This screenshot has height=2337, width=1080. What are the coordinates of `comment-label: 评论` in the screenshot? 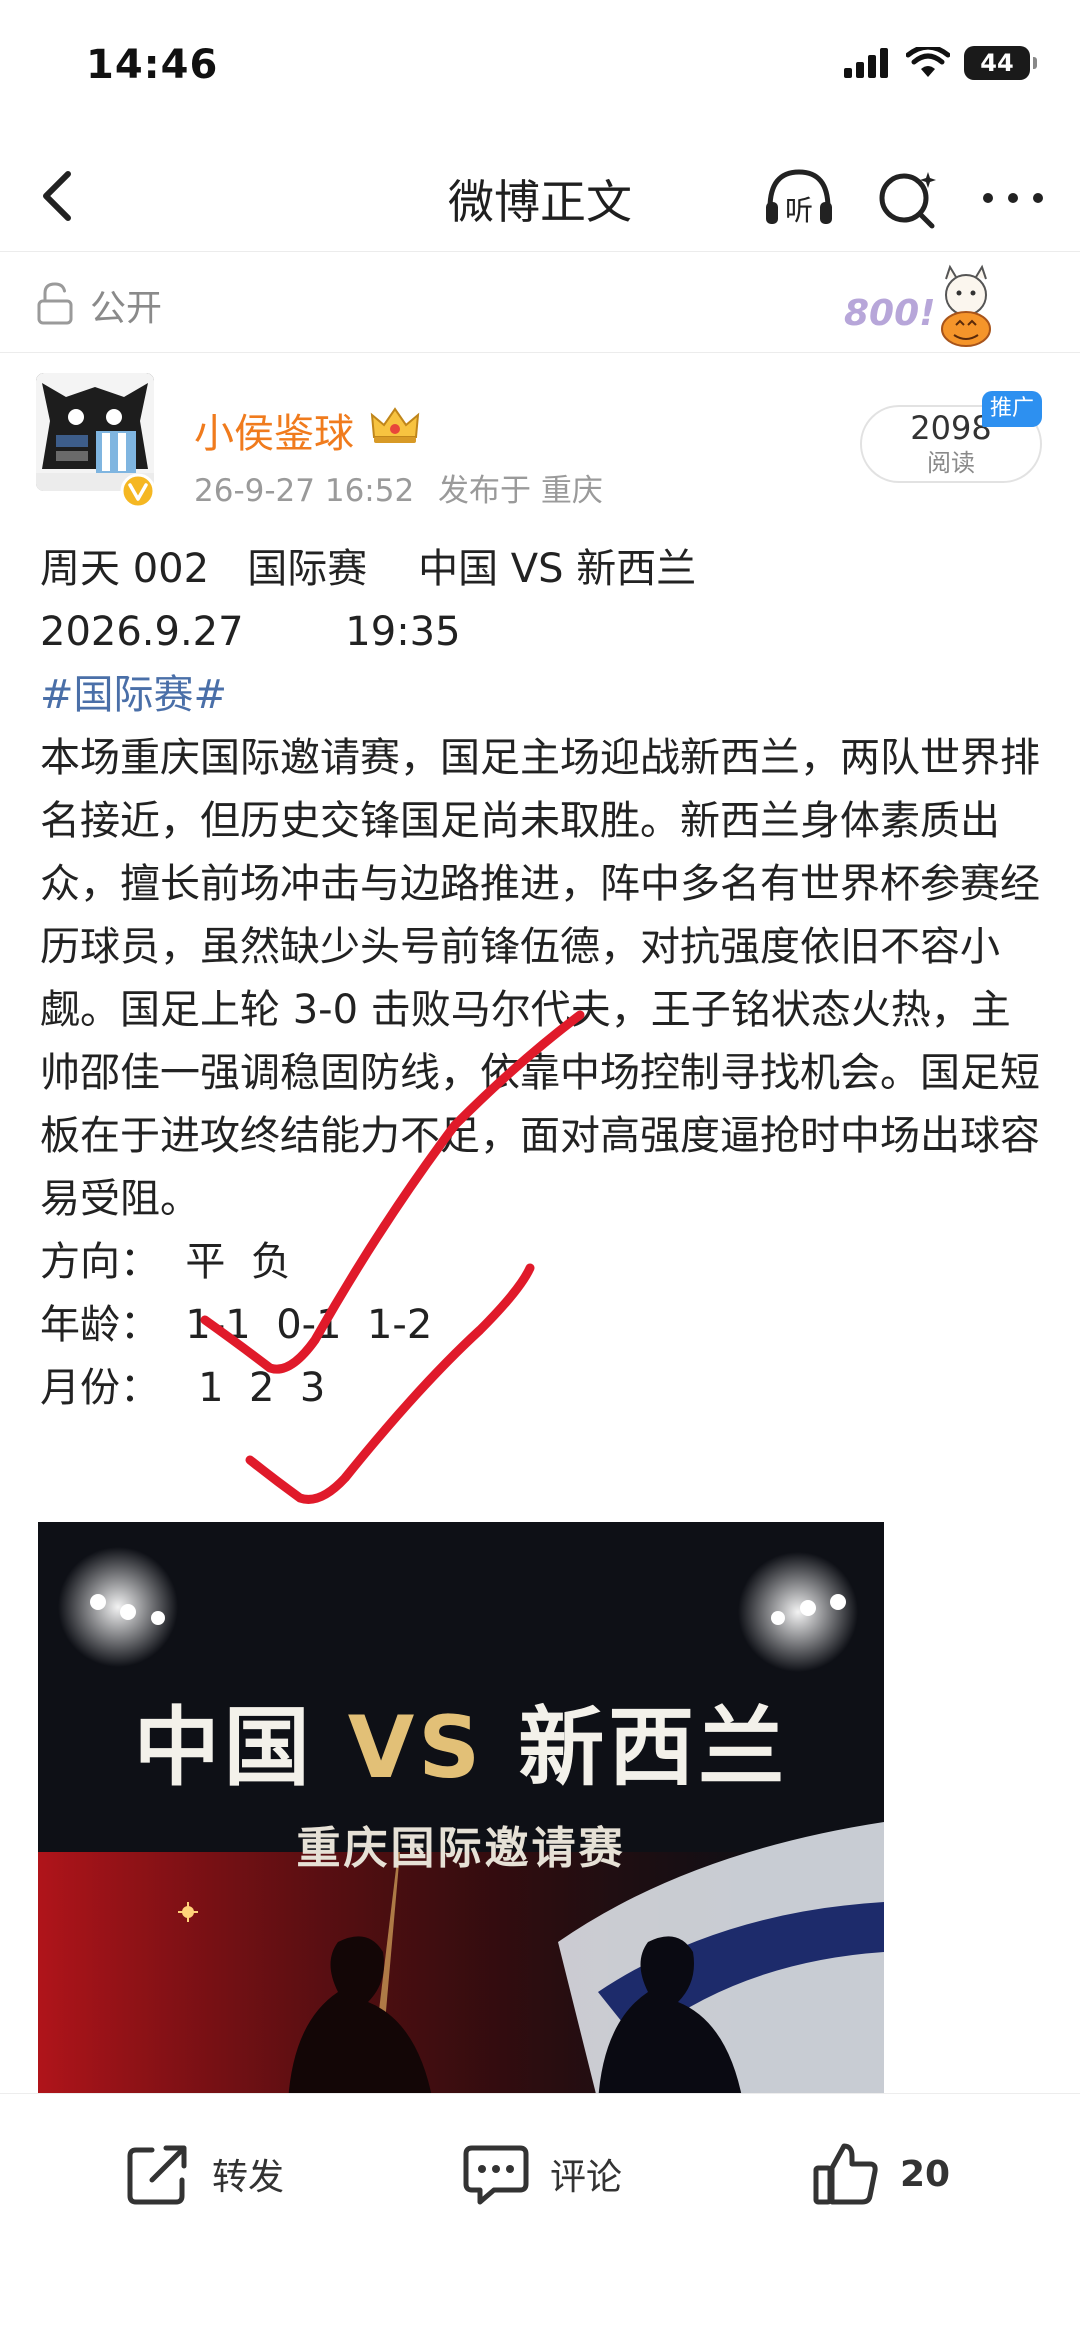 It's located at (586, 2177).